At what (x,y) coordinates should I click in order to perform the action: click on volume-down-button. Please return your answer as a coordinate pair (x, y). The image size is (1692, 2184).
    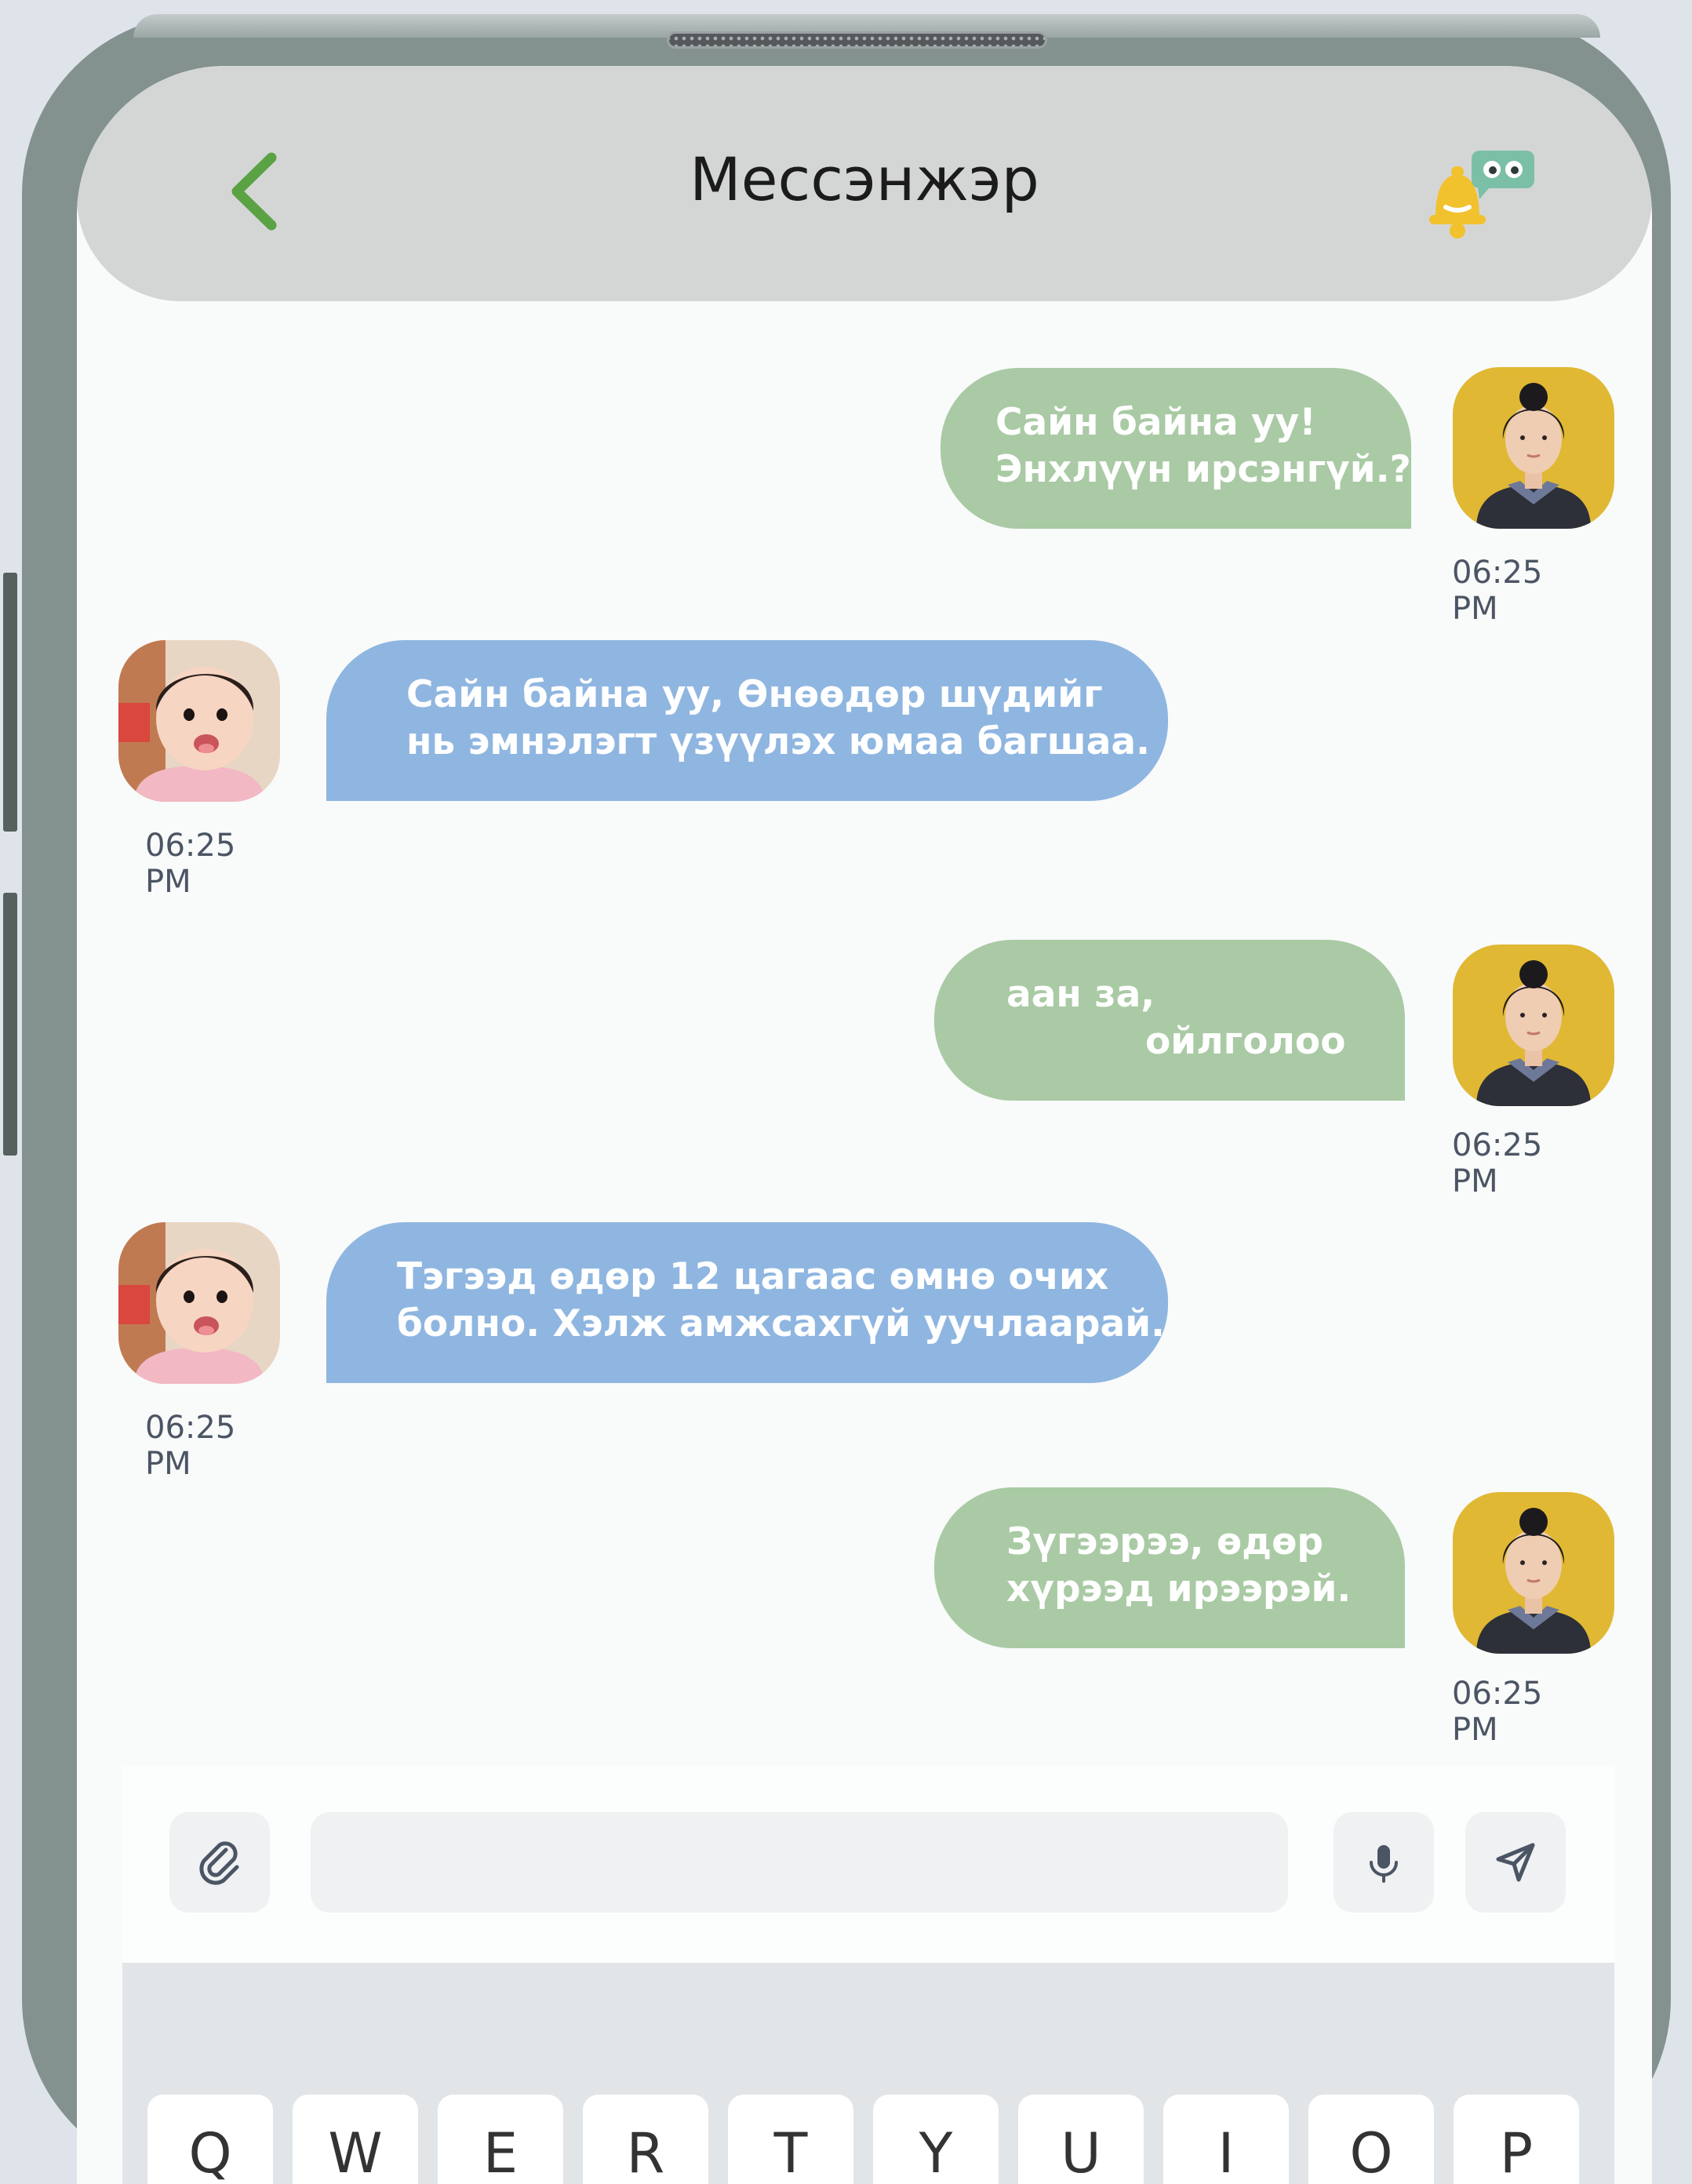
    Looking at the image, I should click on (10, 1024).